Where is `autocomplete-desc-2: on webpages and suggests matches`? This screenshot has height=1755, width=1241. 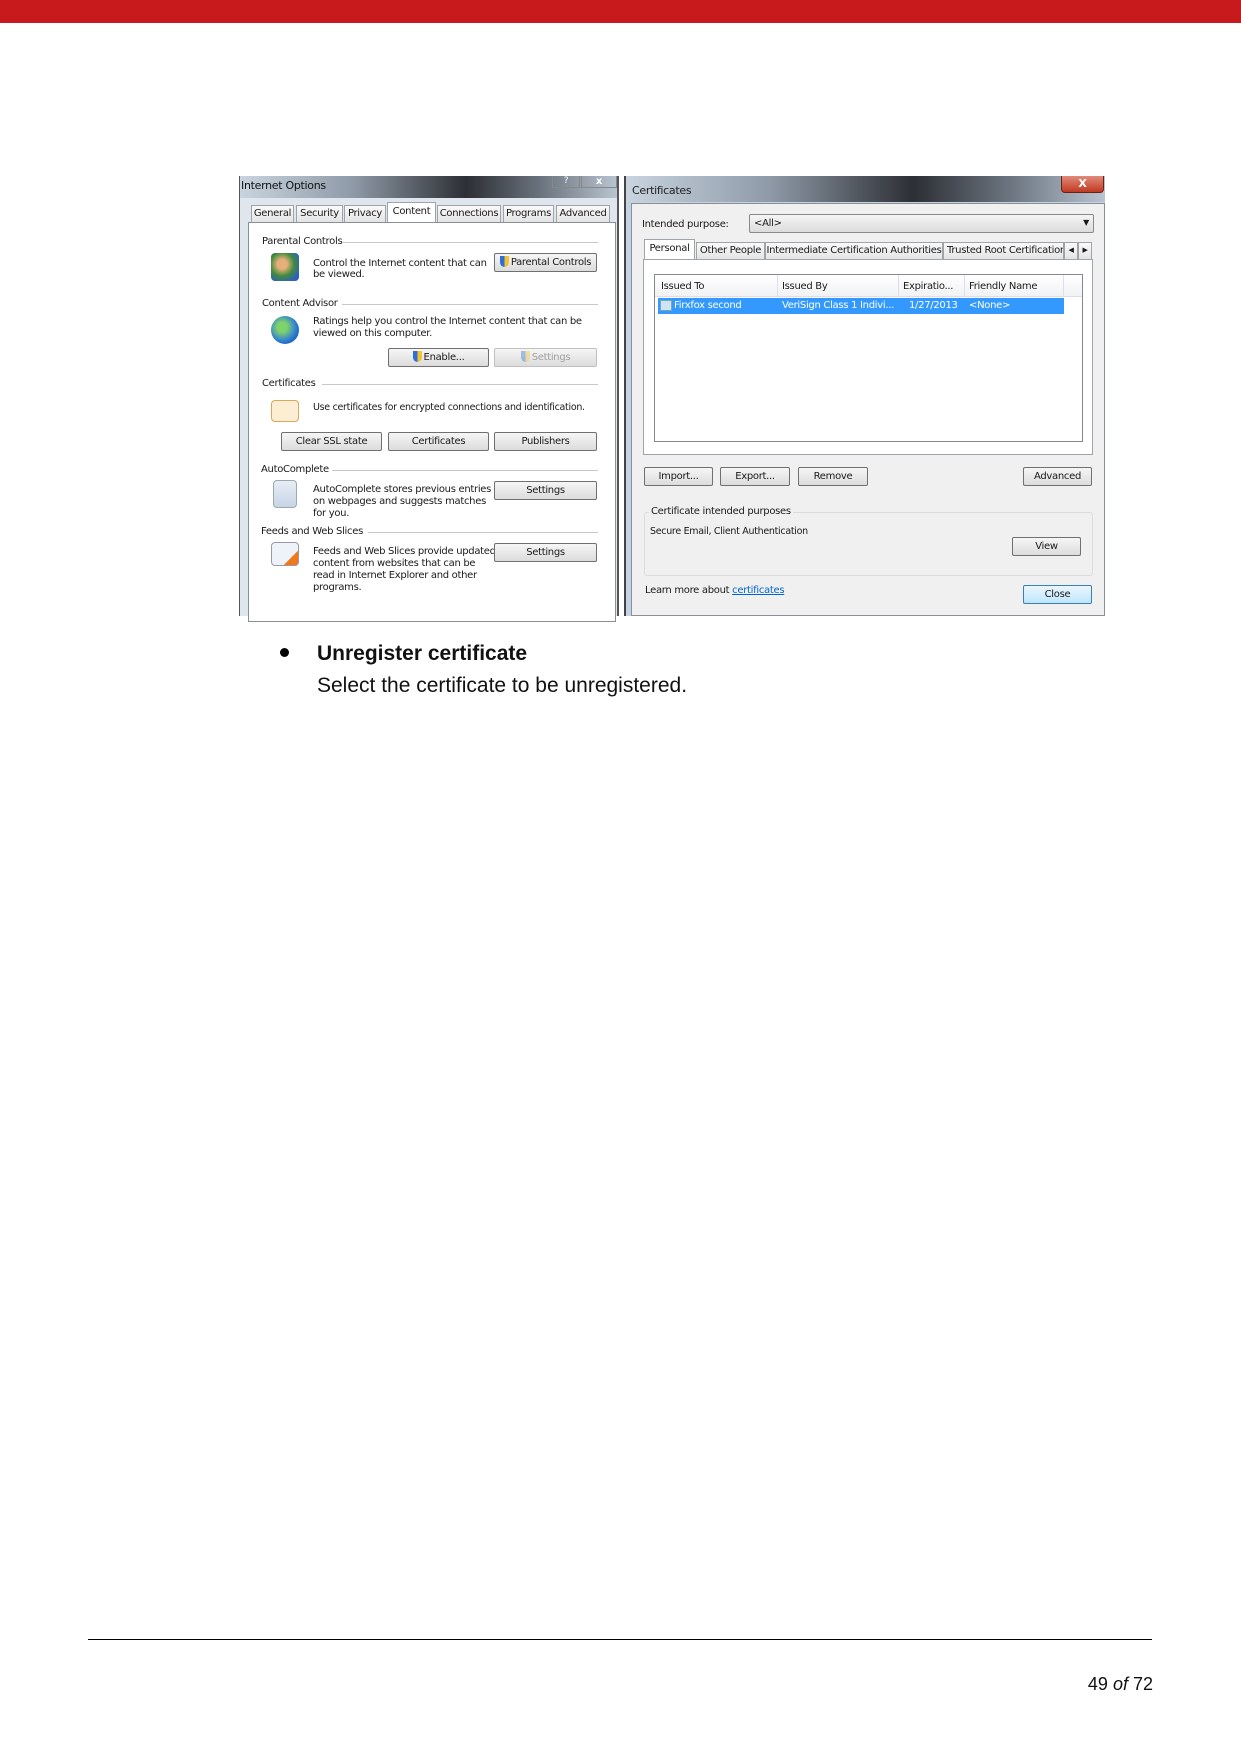
autocomplete-desc-2: on webpages and suggests matches is located at coordinates (399, 501).